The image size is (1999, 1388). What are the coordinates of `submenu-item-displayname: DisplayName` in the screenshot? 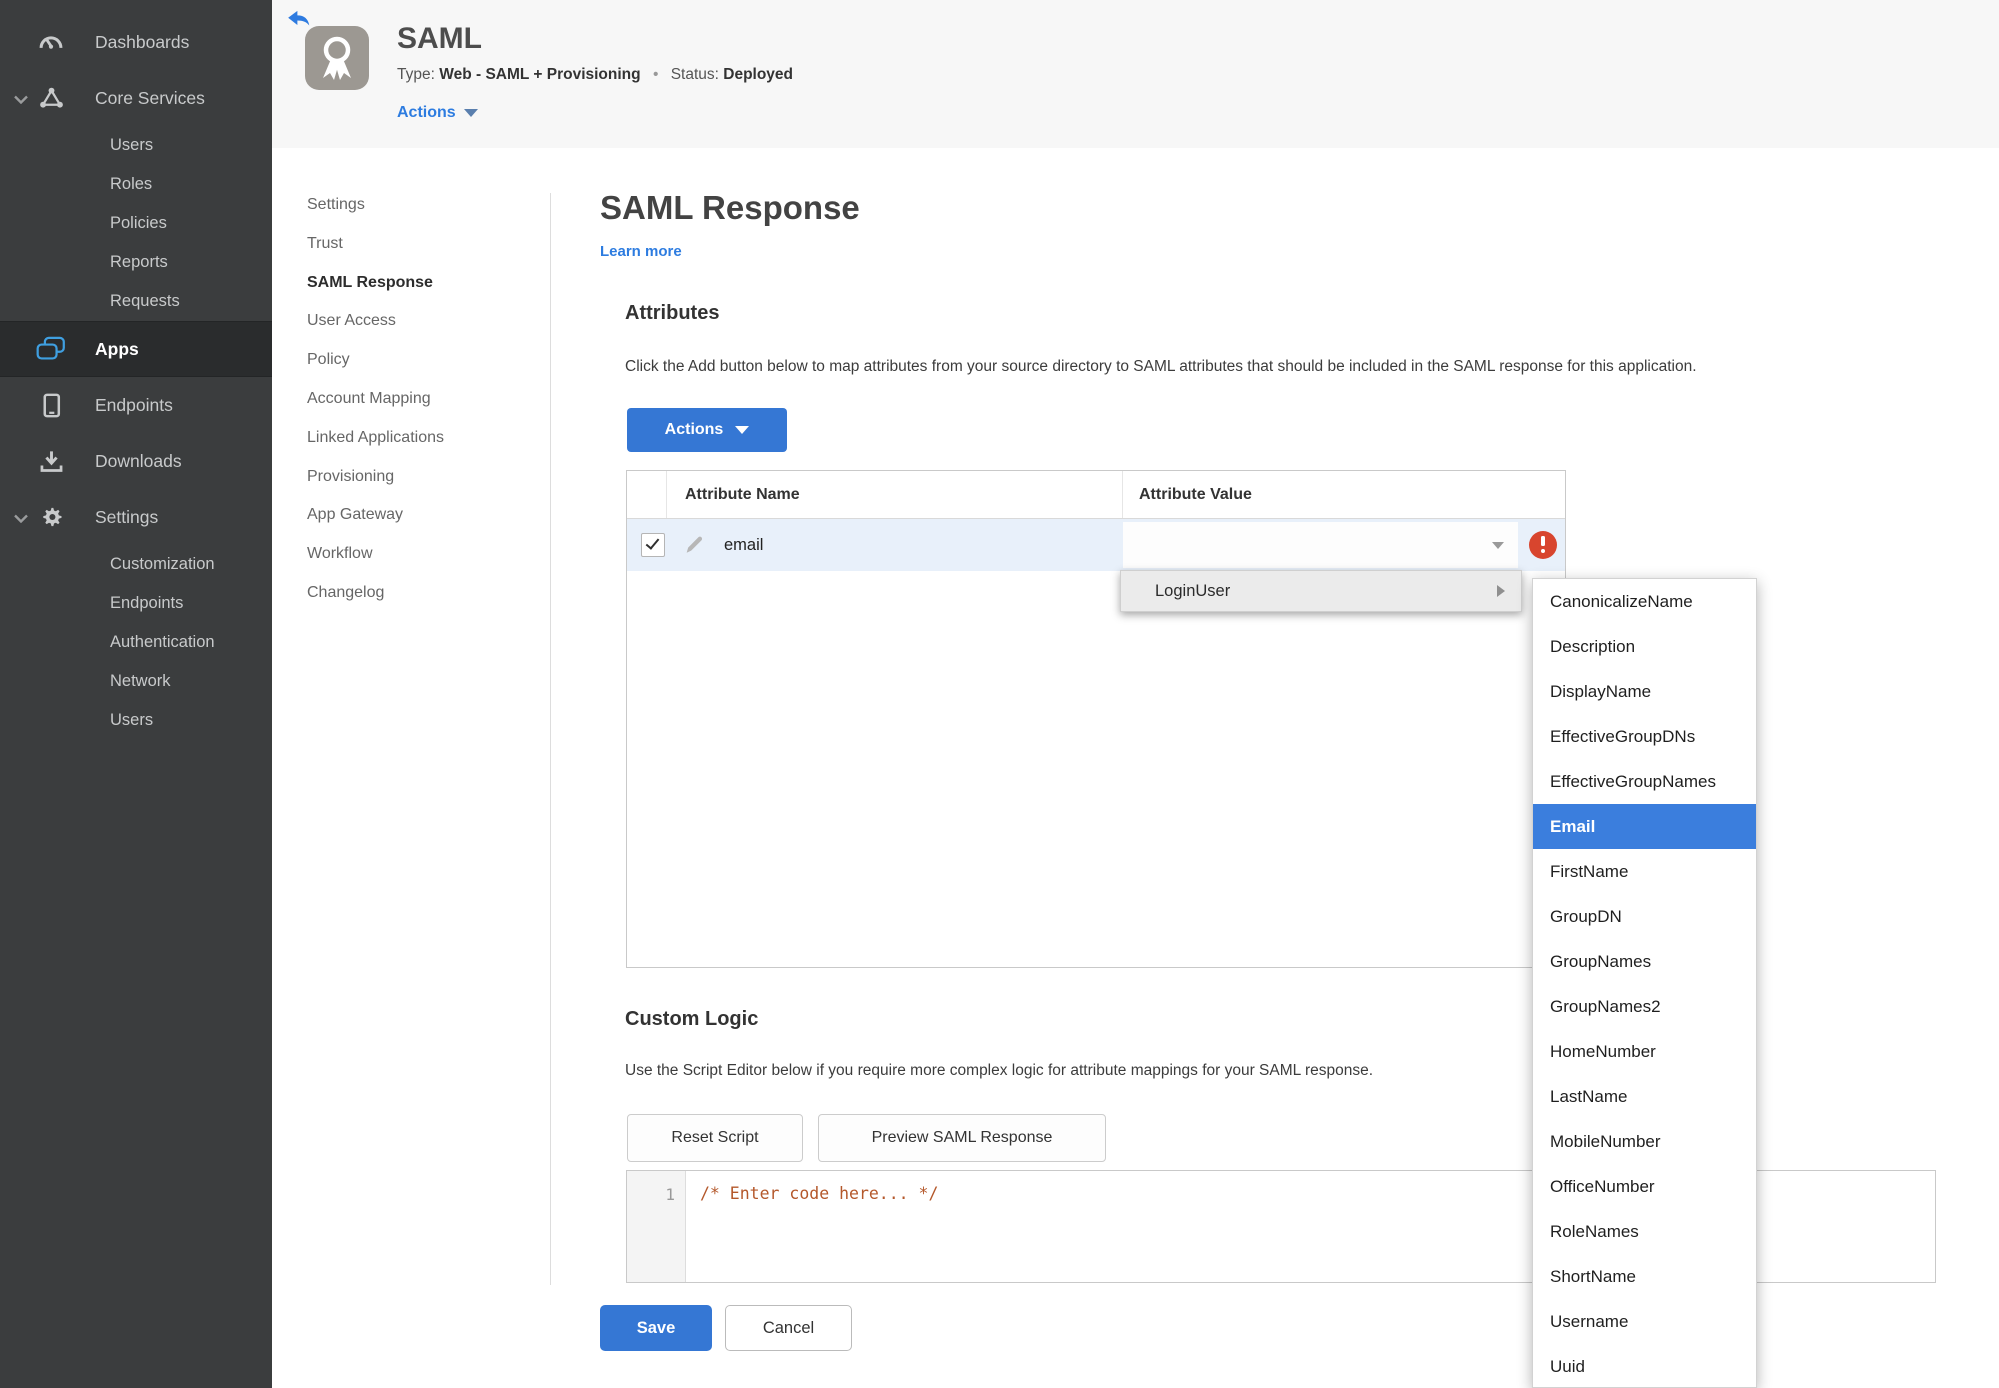 It's located at (1644, 691).